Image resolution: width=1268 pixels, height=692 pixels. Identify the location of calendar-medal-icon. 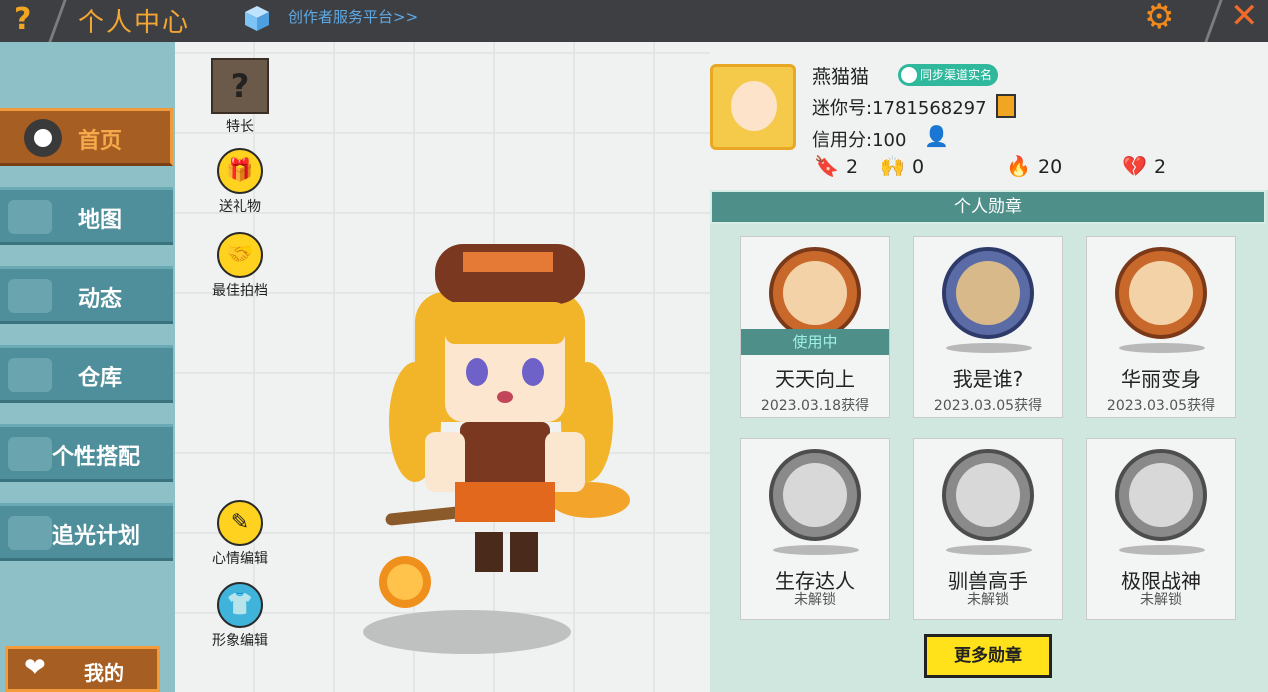
(815, 293).